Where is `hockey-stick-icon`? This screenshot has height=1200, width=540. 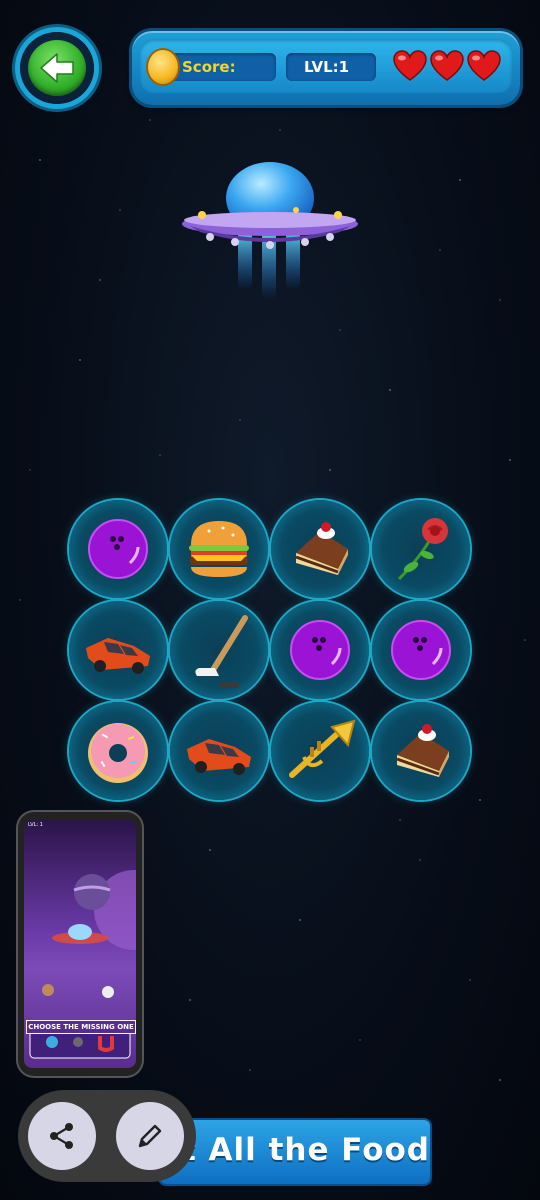 hockey-stick-icon is located at coordinates (221, 651).